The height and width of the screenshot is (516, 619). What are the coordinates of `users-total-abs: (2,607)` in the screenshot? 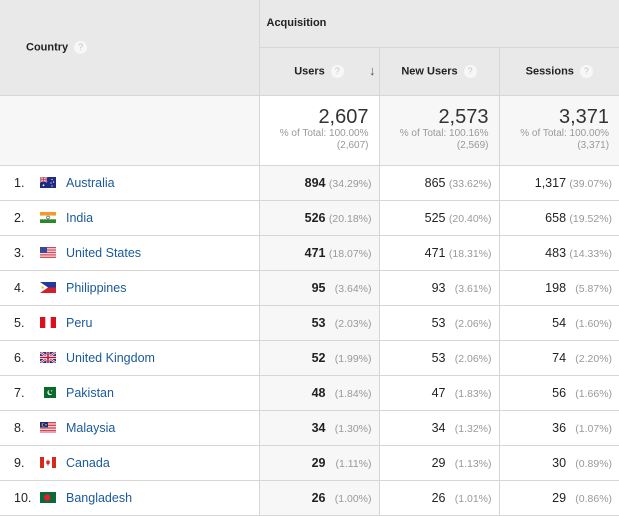 It's located at (352, 145).